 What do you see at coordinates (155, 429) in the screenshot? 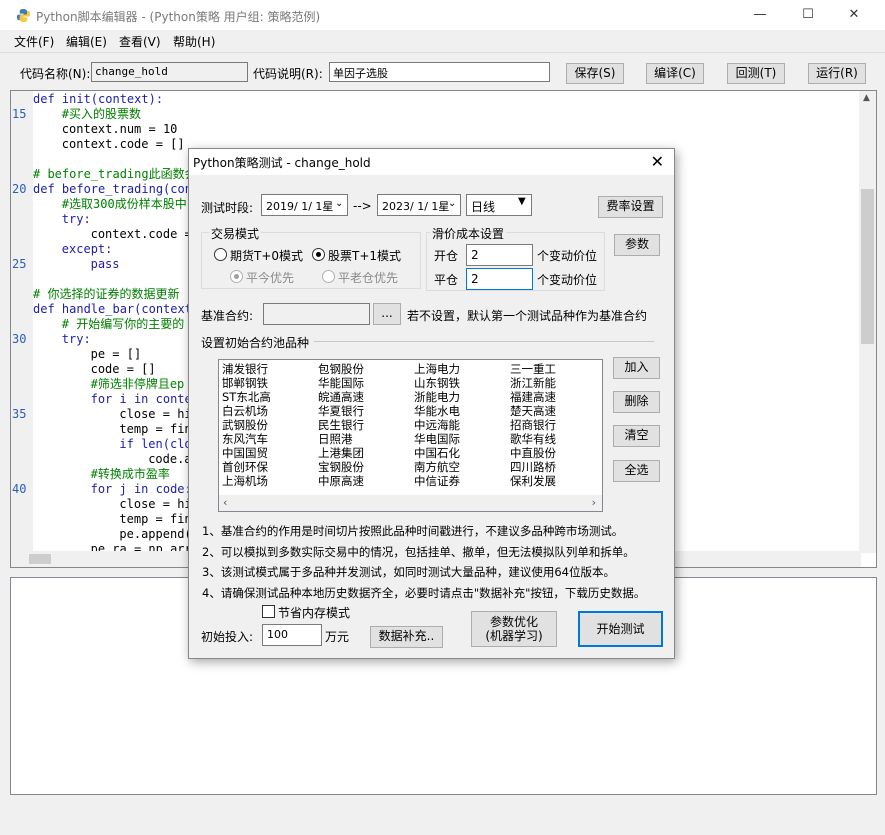
I see `code-text: temp = fin` at bounding box center [155, 429].